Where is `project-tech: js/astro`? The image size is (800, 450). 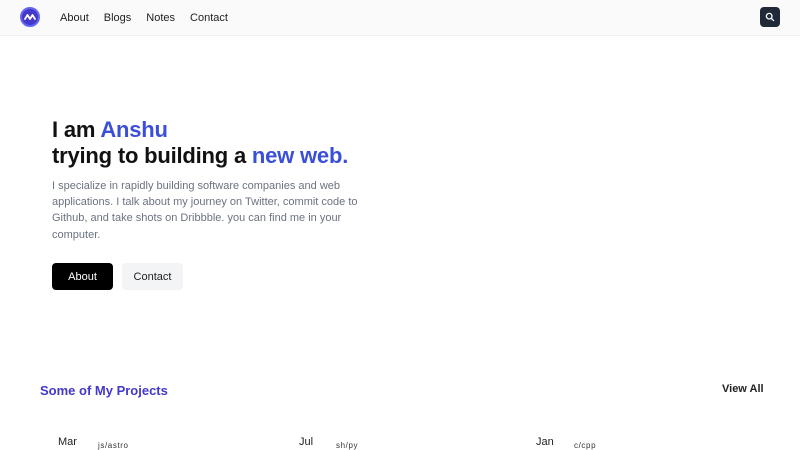 project-tech: js/astro is located at coordinates (113, 445).